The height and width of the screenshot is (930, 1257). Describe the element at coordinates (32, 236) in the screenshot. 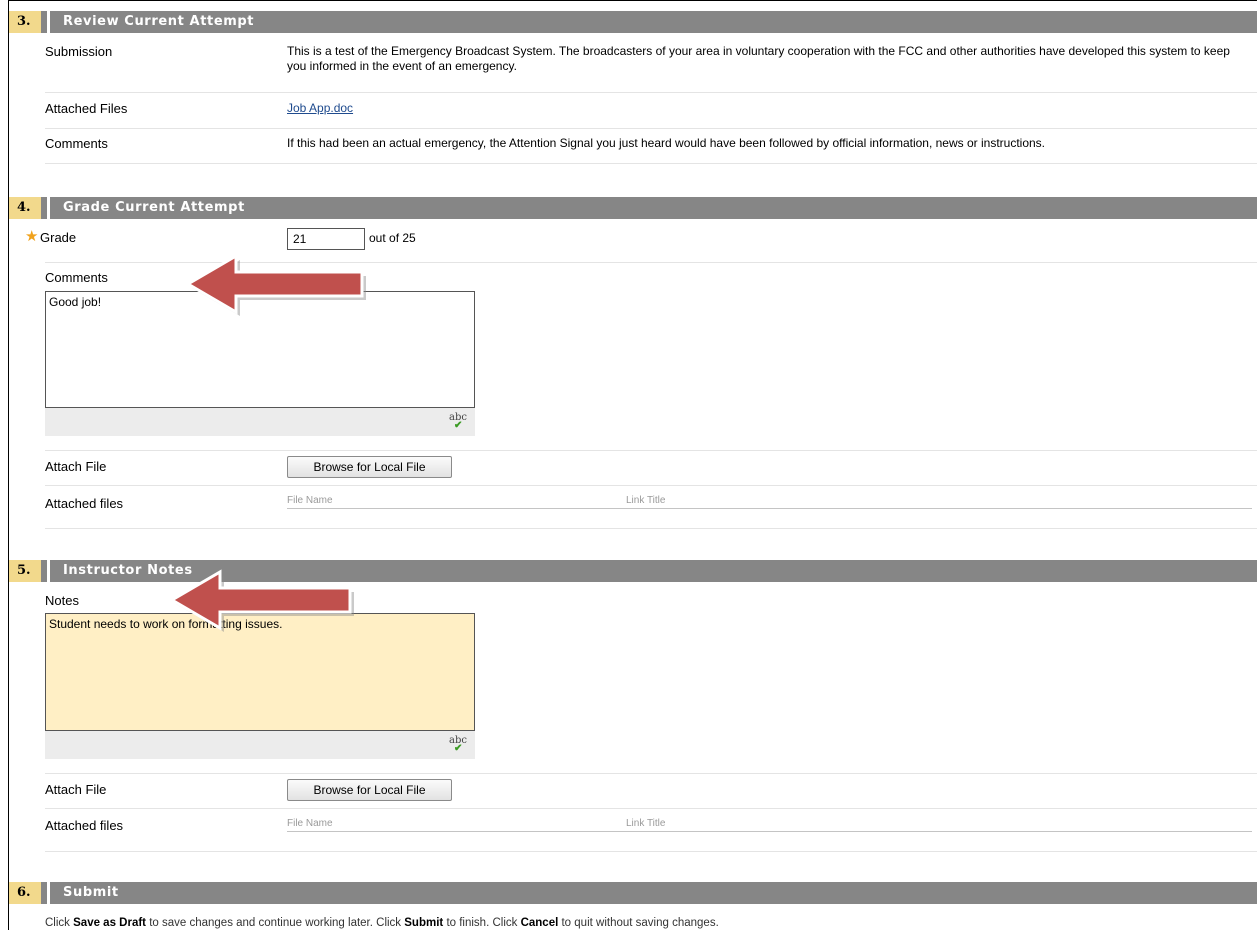

I see `required-star-icon: ★` at that location.